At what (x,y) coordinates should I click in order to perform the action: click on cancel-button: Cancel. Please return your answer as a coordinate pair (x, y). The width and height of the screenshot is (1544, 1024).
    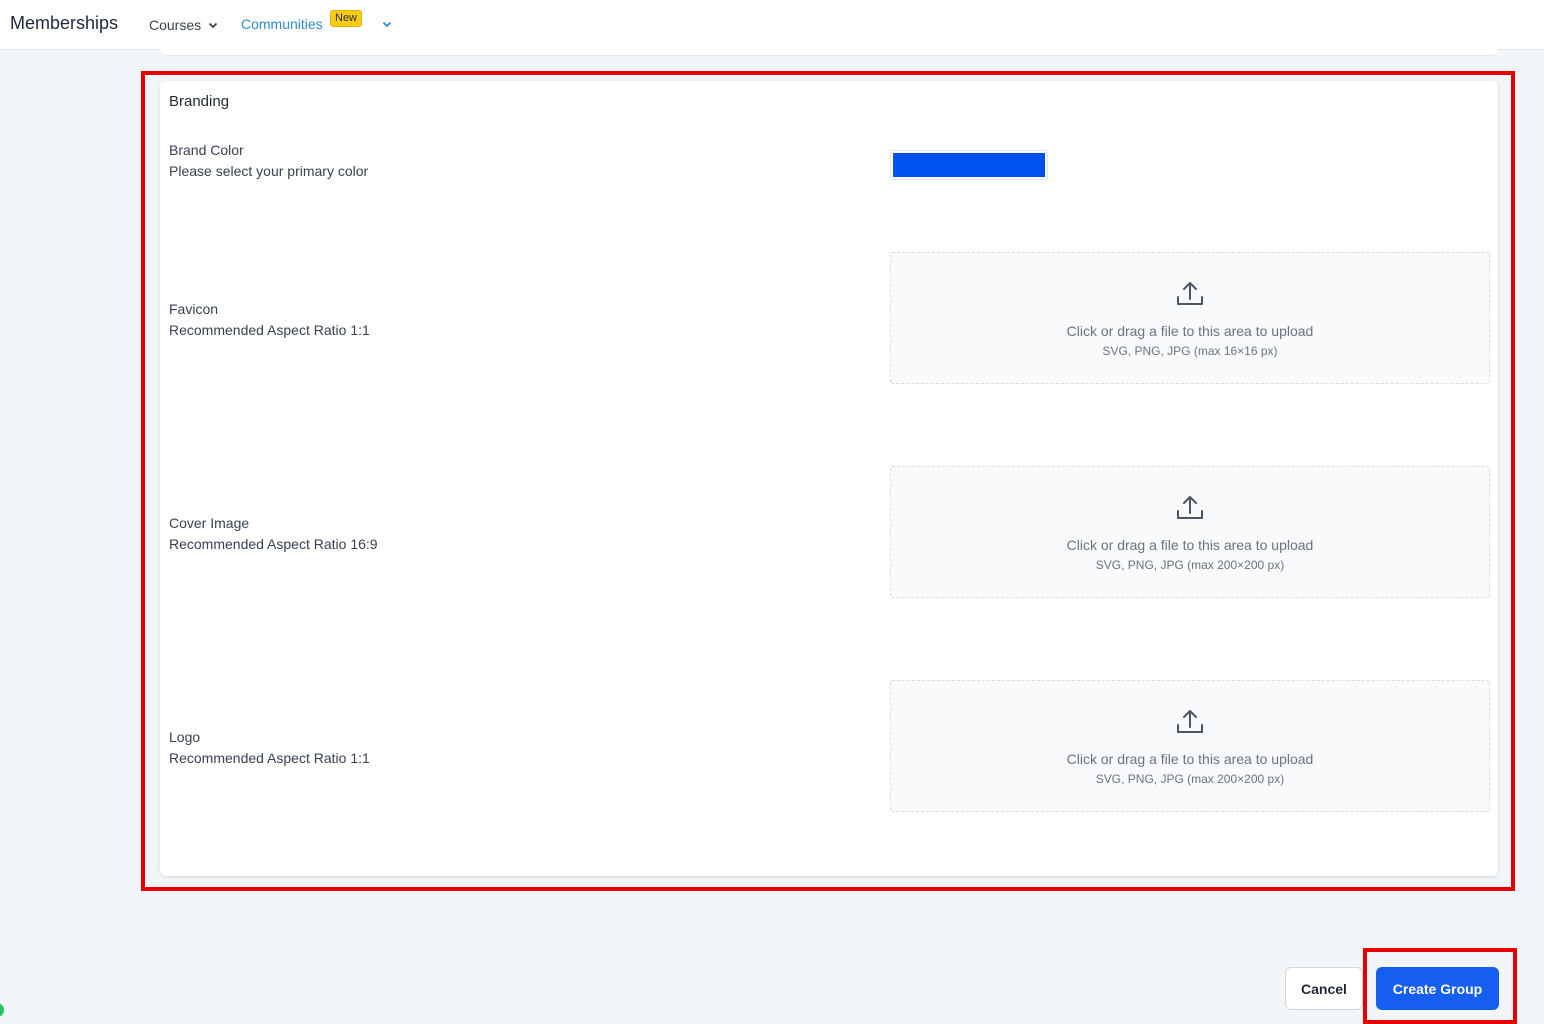
    Looking at the image, I should click on (1324, 988).